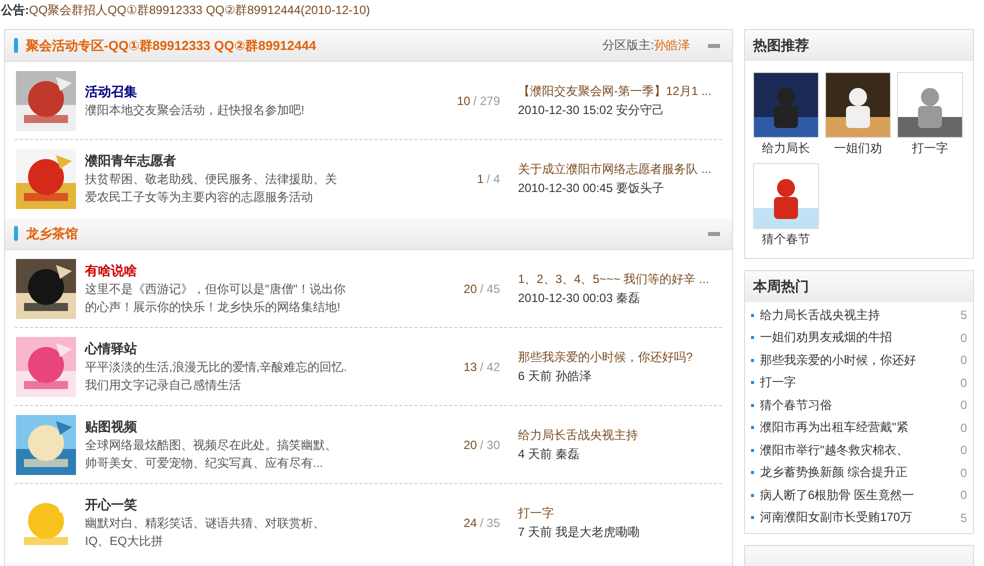 This screenshot has height=566, width=984. Describe the element at coordinates (860, 473) in the screenshot. I see `hot-topic-link: 龙乡蓄势换新颜 综合提升正` at that location.